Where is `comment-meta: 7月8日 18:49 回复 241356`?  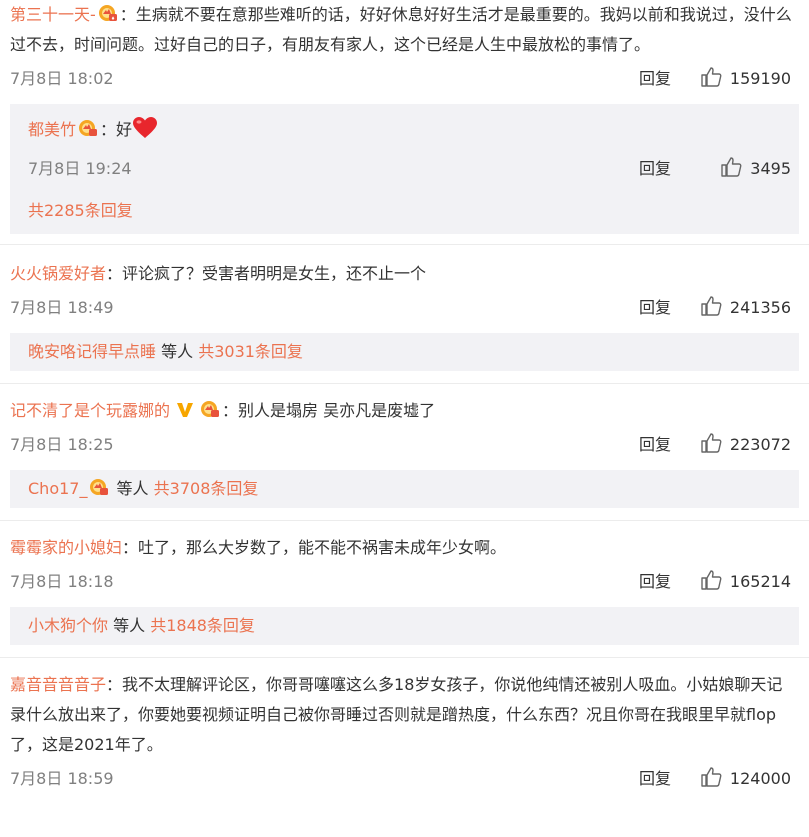
comment-meta: 7月8日 18:49 回复 241356 is located at coordinates (409, 308).